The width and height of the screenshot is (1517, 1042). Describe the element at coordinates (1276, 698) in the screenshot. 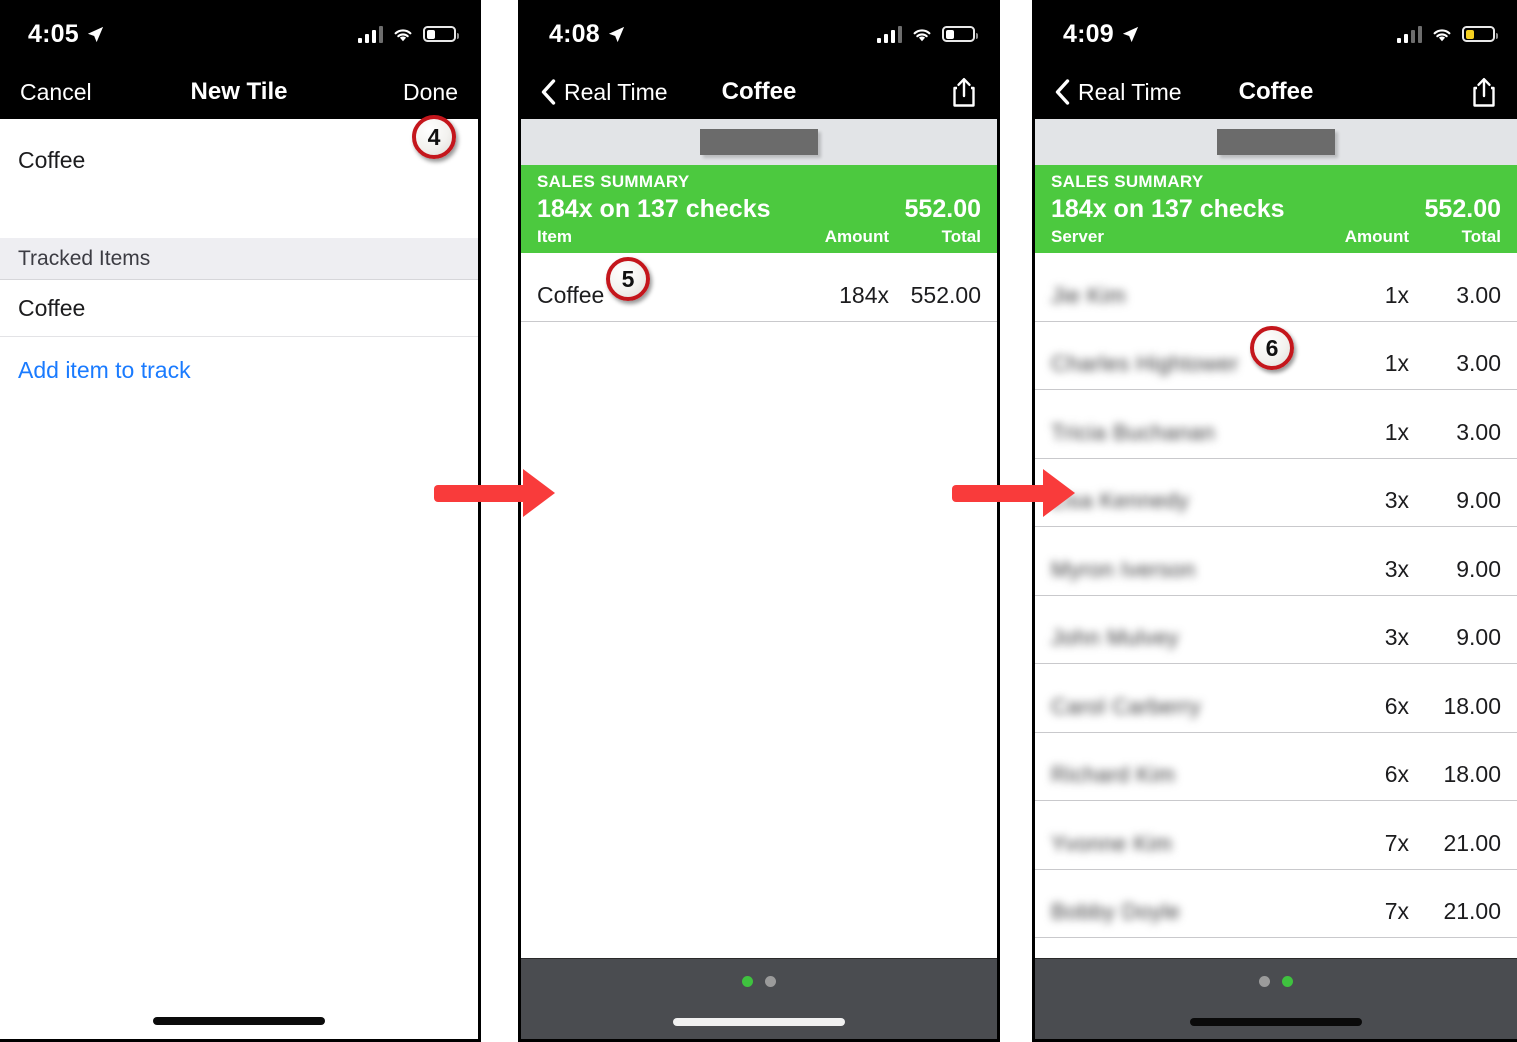

I see `table-row: Carol Carberry 6x 18.00` at that location.